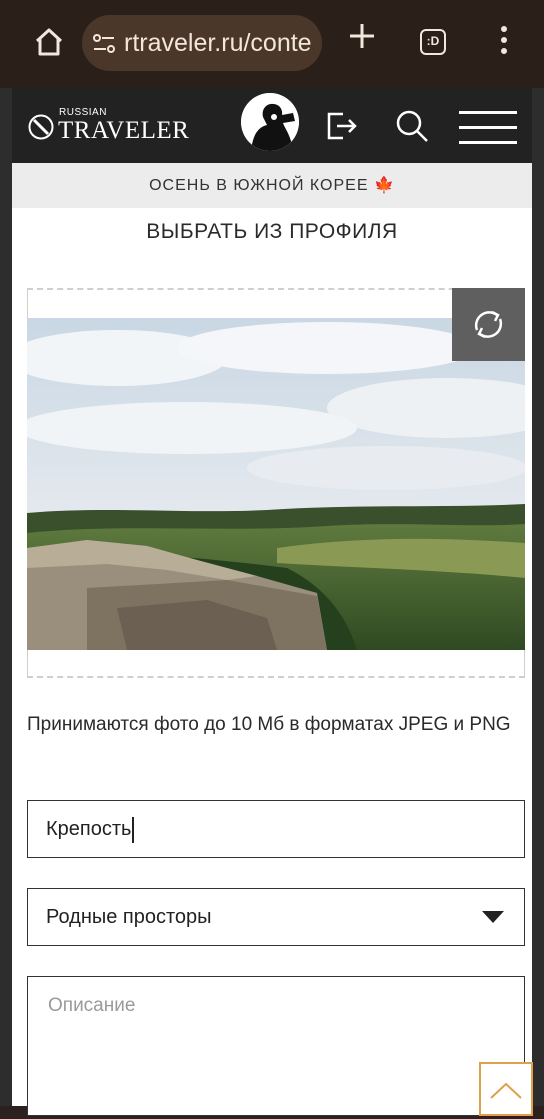 The height and width of the screenshot is (1119, 544). I want to click on maple-leaf-icon: 🍁, so click(384, 185).